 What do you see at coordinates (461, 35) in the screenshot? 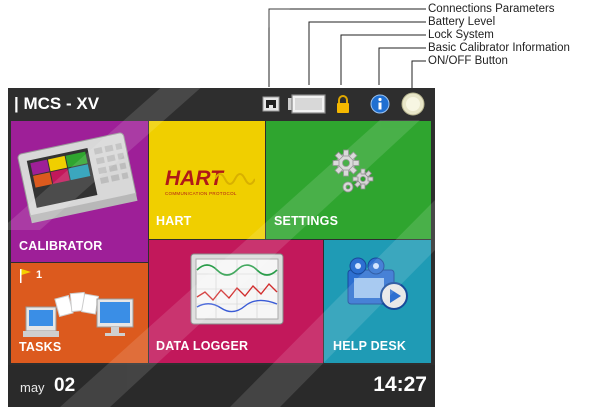
I see `callout-lock-system: Lock System` at bounding box center [461, 35].